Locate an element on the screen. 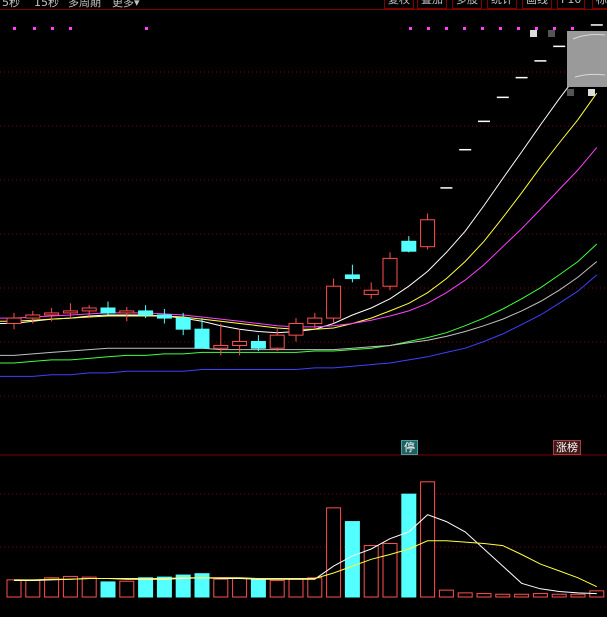  period-15s-tab: 15秒 is located at coordinates (46, 4).